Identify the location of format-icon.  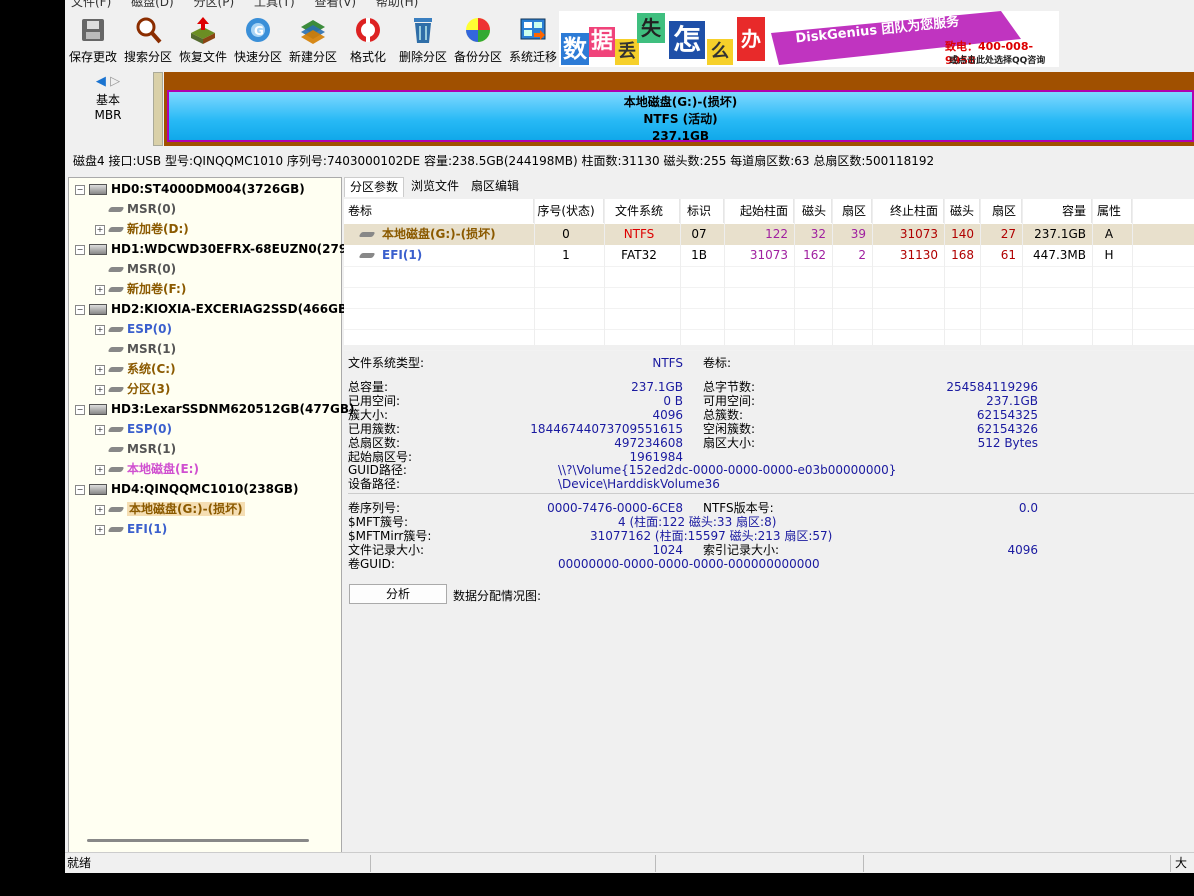
(368, 30).